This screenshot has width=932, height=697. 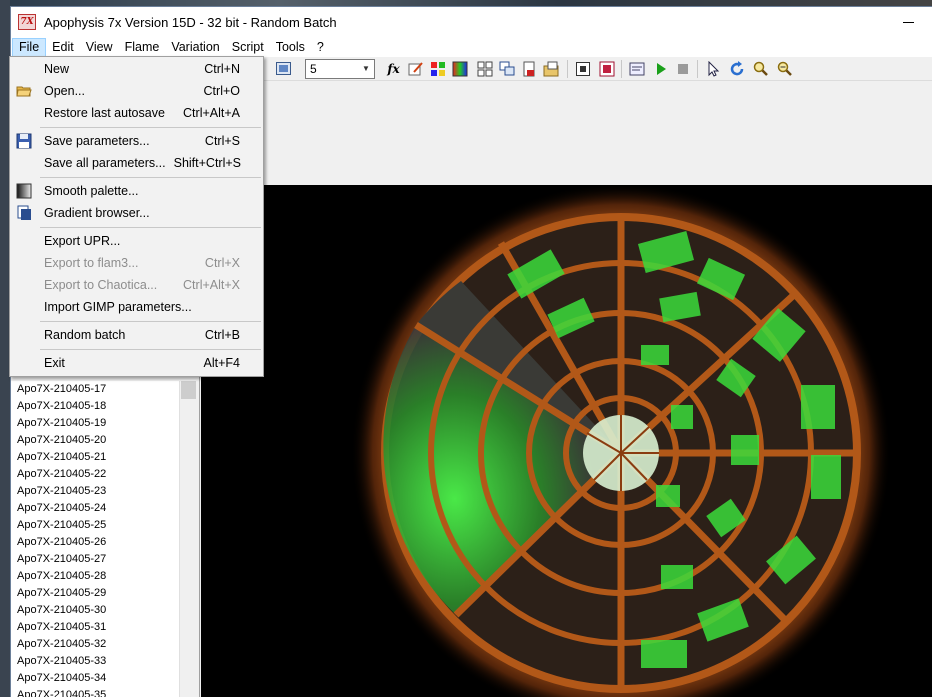 What do you see at coordinates (95, 692) in the screenshot?
I see `list-item: Apo7X-210405-35` at bounding box center [95, 692].